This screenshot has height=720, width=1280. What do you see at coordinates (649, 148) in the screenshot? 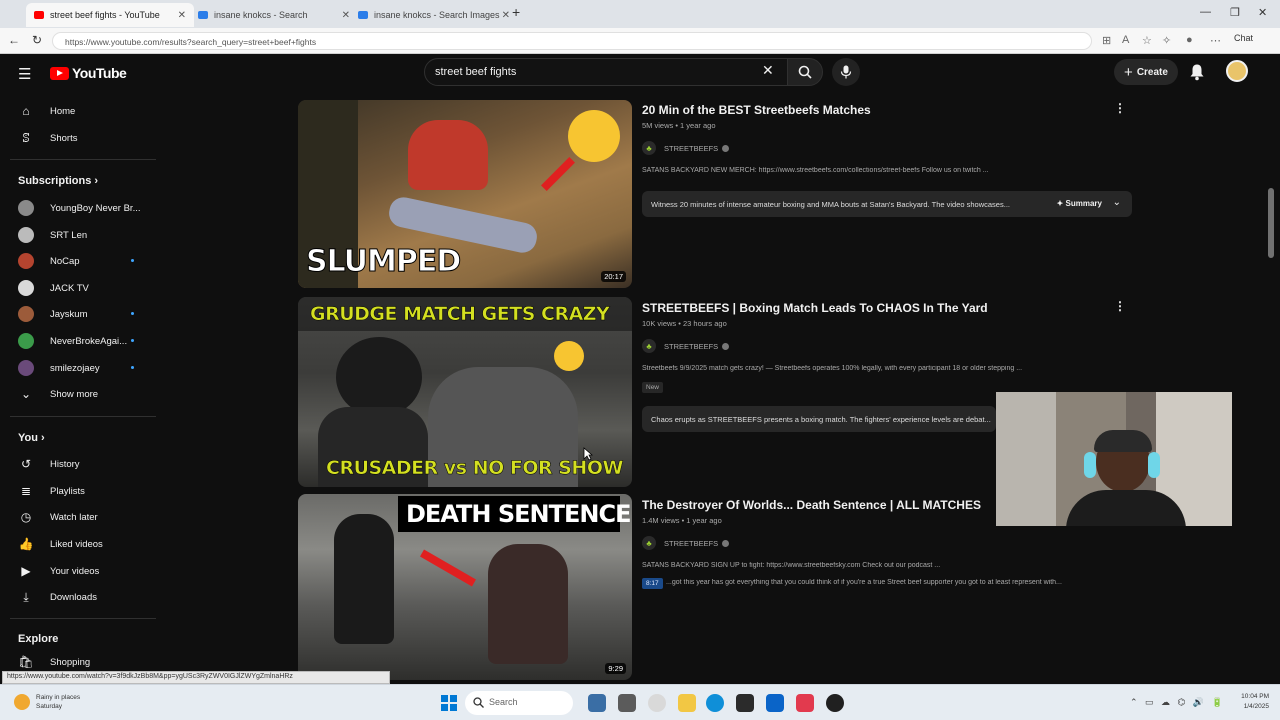
I see `channel-avatar: ♣` at bounding box center [649, 148].